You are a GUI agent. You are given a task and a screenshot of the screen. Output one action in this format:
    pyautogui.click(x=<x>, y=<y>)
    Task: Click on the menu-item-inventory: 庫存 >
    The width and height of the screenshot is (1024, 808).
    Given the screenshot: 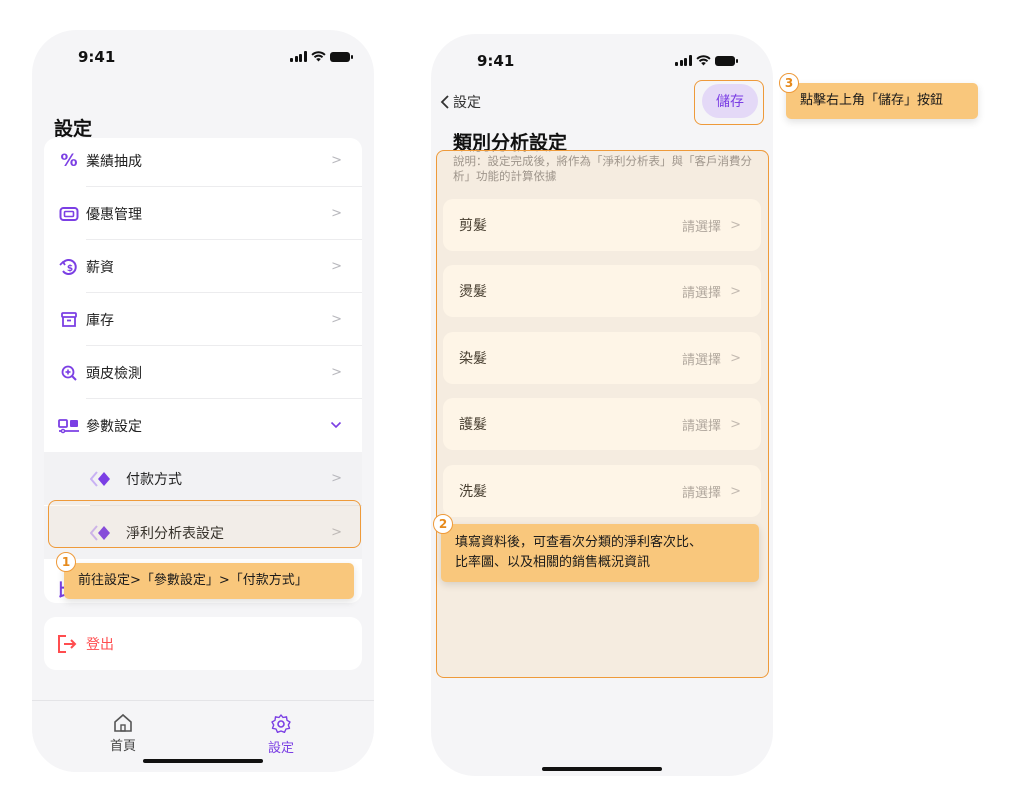 What is the action you would take?
    pyautogui.click(x=203, y=319)
    